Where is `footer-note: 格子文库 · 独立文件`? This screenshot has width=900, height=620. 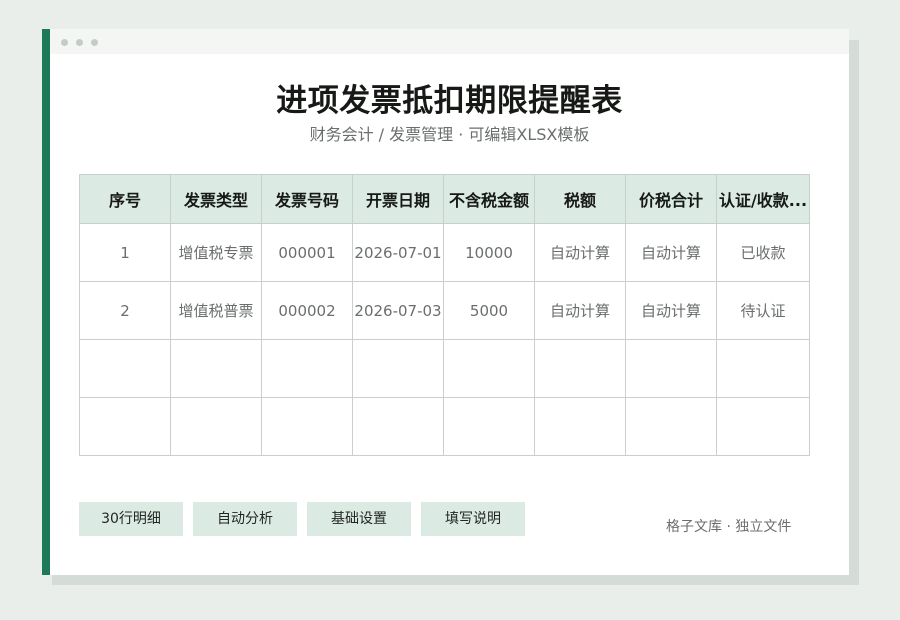 footer-note: 格子文库 · 独立文件 is located at coordinates (729, 527).